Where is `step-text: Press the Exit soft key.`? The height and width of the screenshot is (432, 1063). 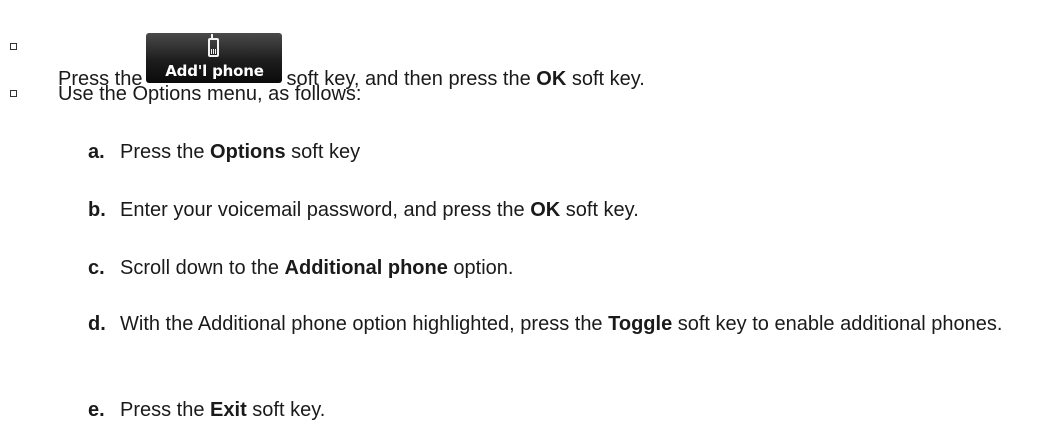 step-text: Press the Exit soft key. is located at coordinates (222, 410).